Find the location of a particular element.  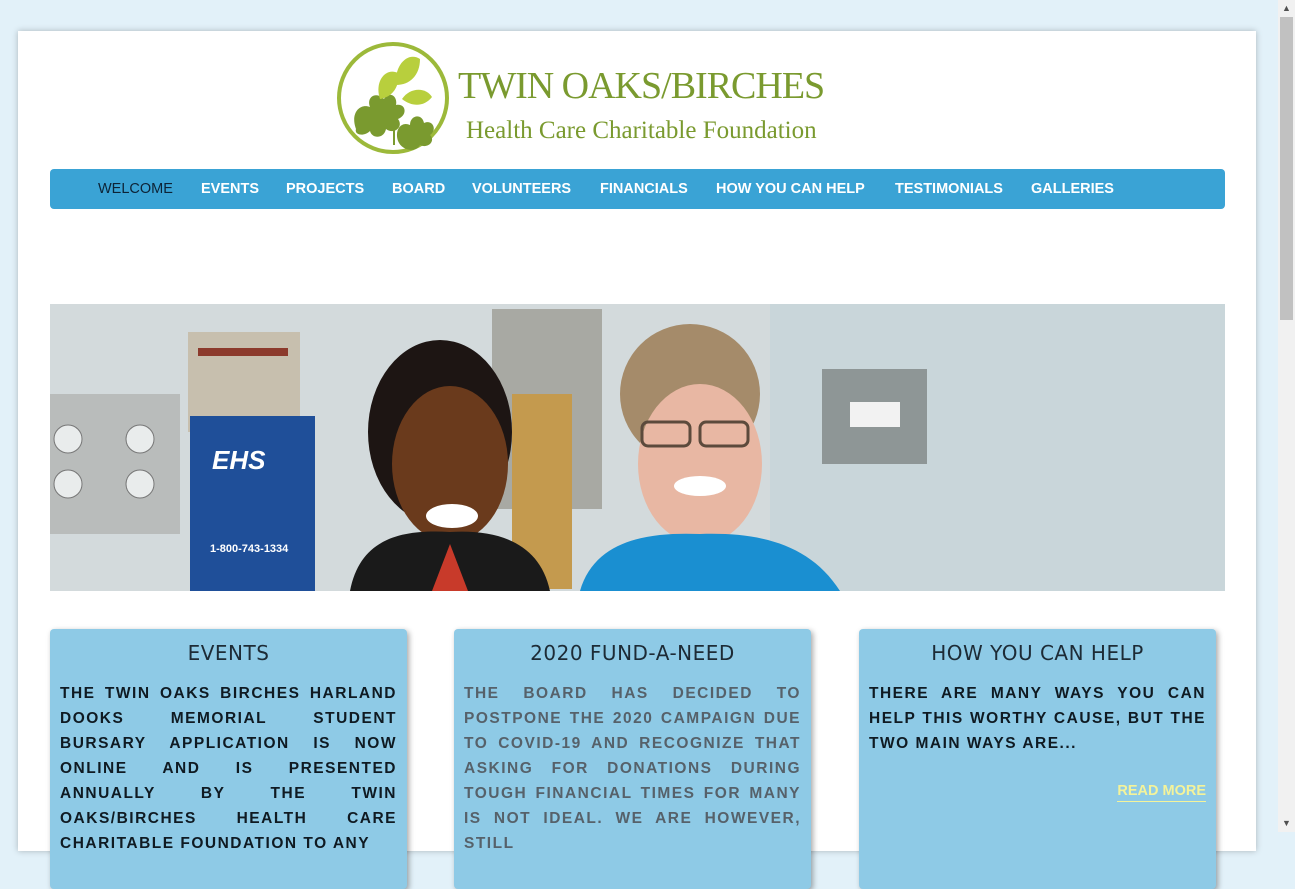

hero-sign-text: EHS is located at coordinates (239, 460).